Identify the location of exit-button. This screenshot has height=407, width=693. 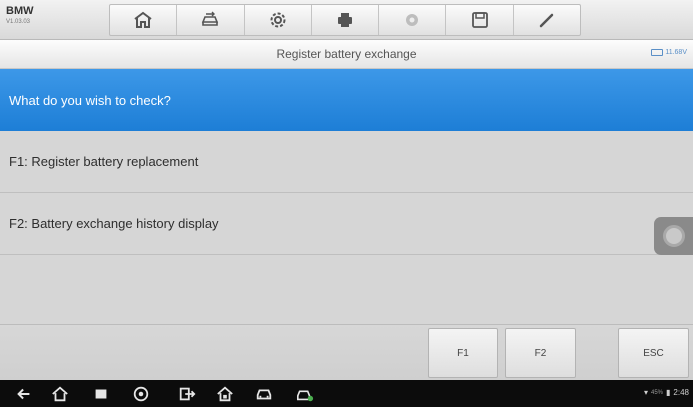
(187, 394).